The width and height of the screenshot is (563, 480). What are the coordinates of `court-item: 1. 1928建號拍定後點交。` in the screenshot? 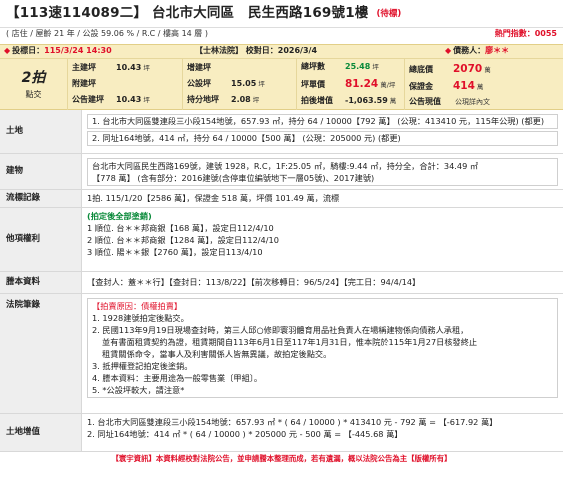 It's located at (140, 318).